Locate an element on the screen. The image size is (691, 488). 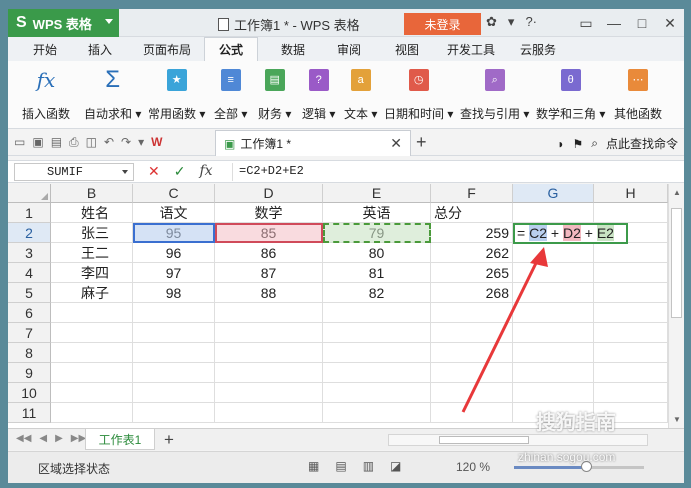
tab-developer: 开发工具 is located at coordinates (471, 49).